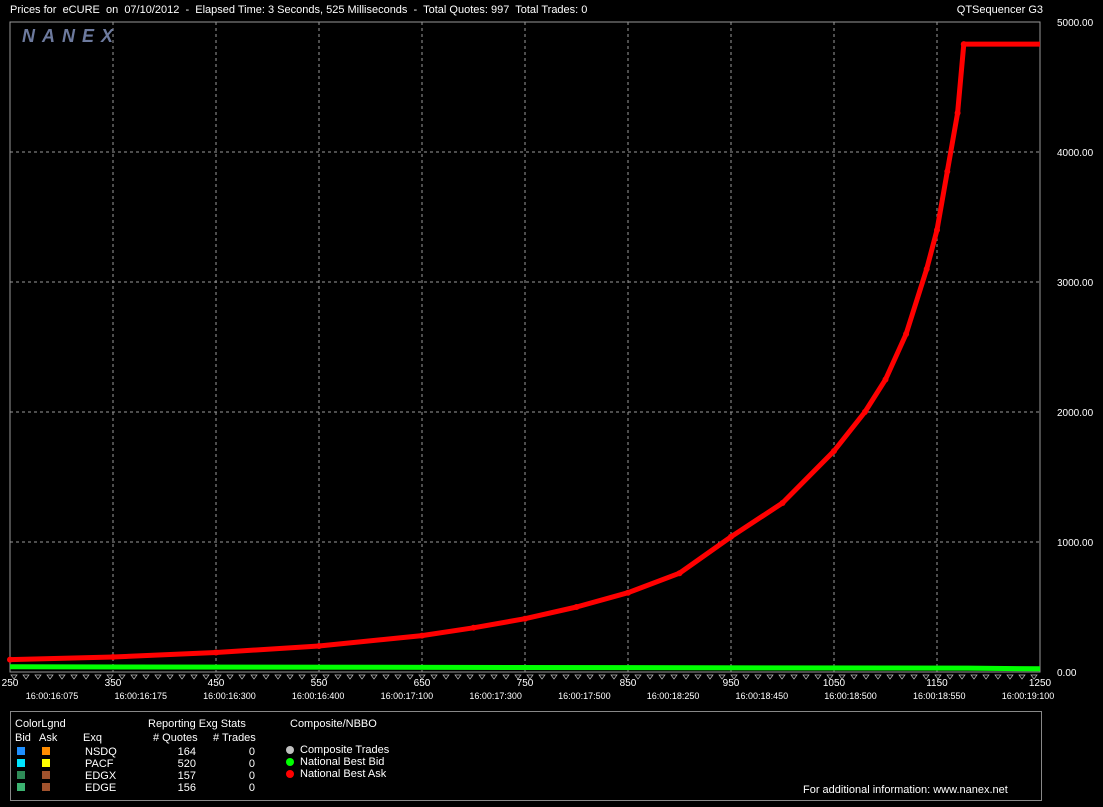 This screenshot has height=807, width=1103. I want to click on exchange-name: EDGE, so click(101, 788).